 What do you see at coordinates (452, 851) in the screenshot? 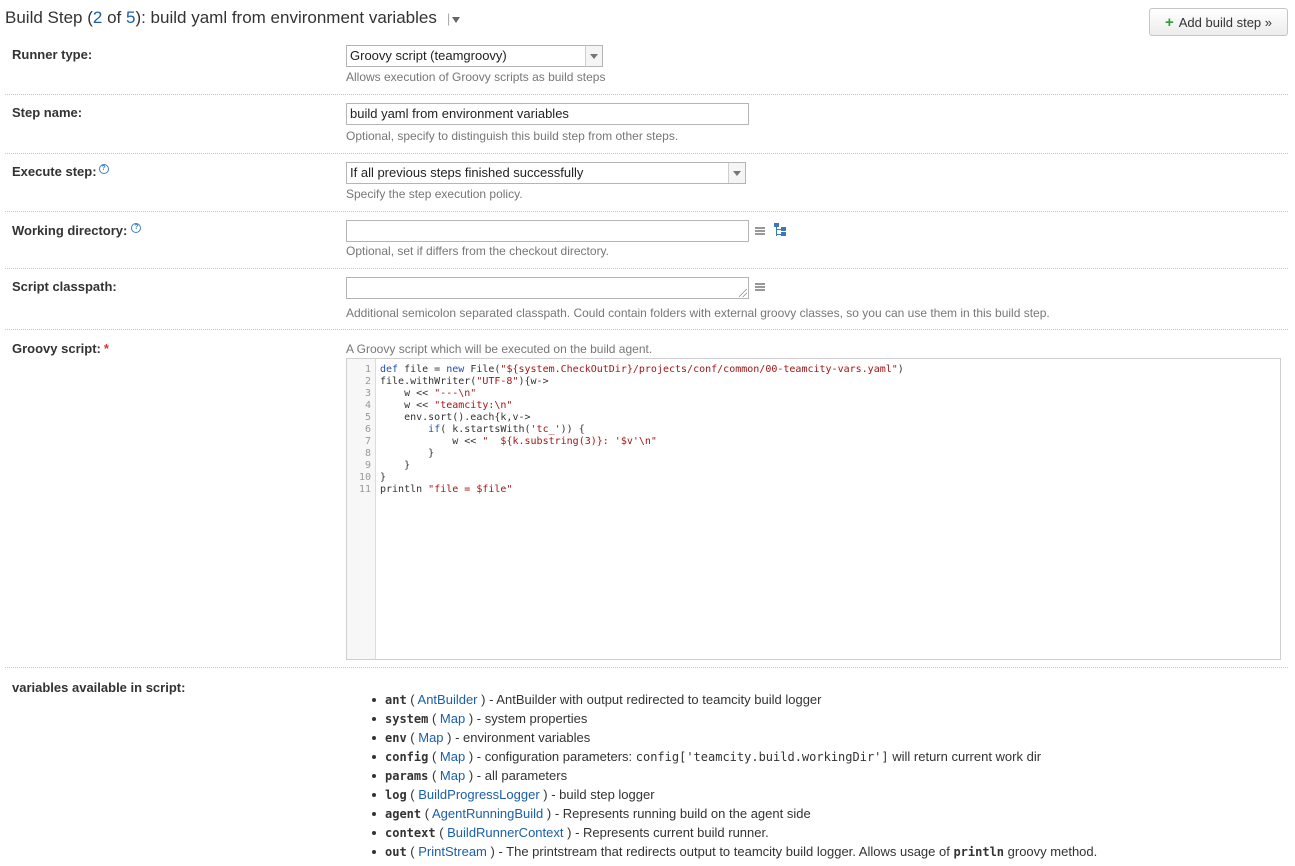
I see `variable-type-link: PrintStream` at bounding box center [452, 851].